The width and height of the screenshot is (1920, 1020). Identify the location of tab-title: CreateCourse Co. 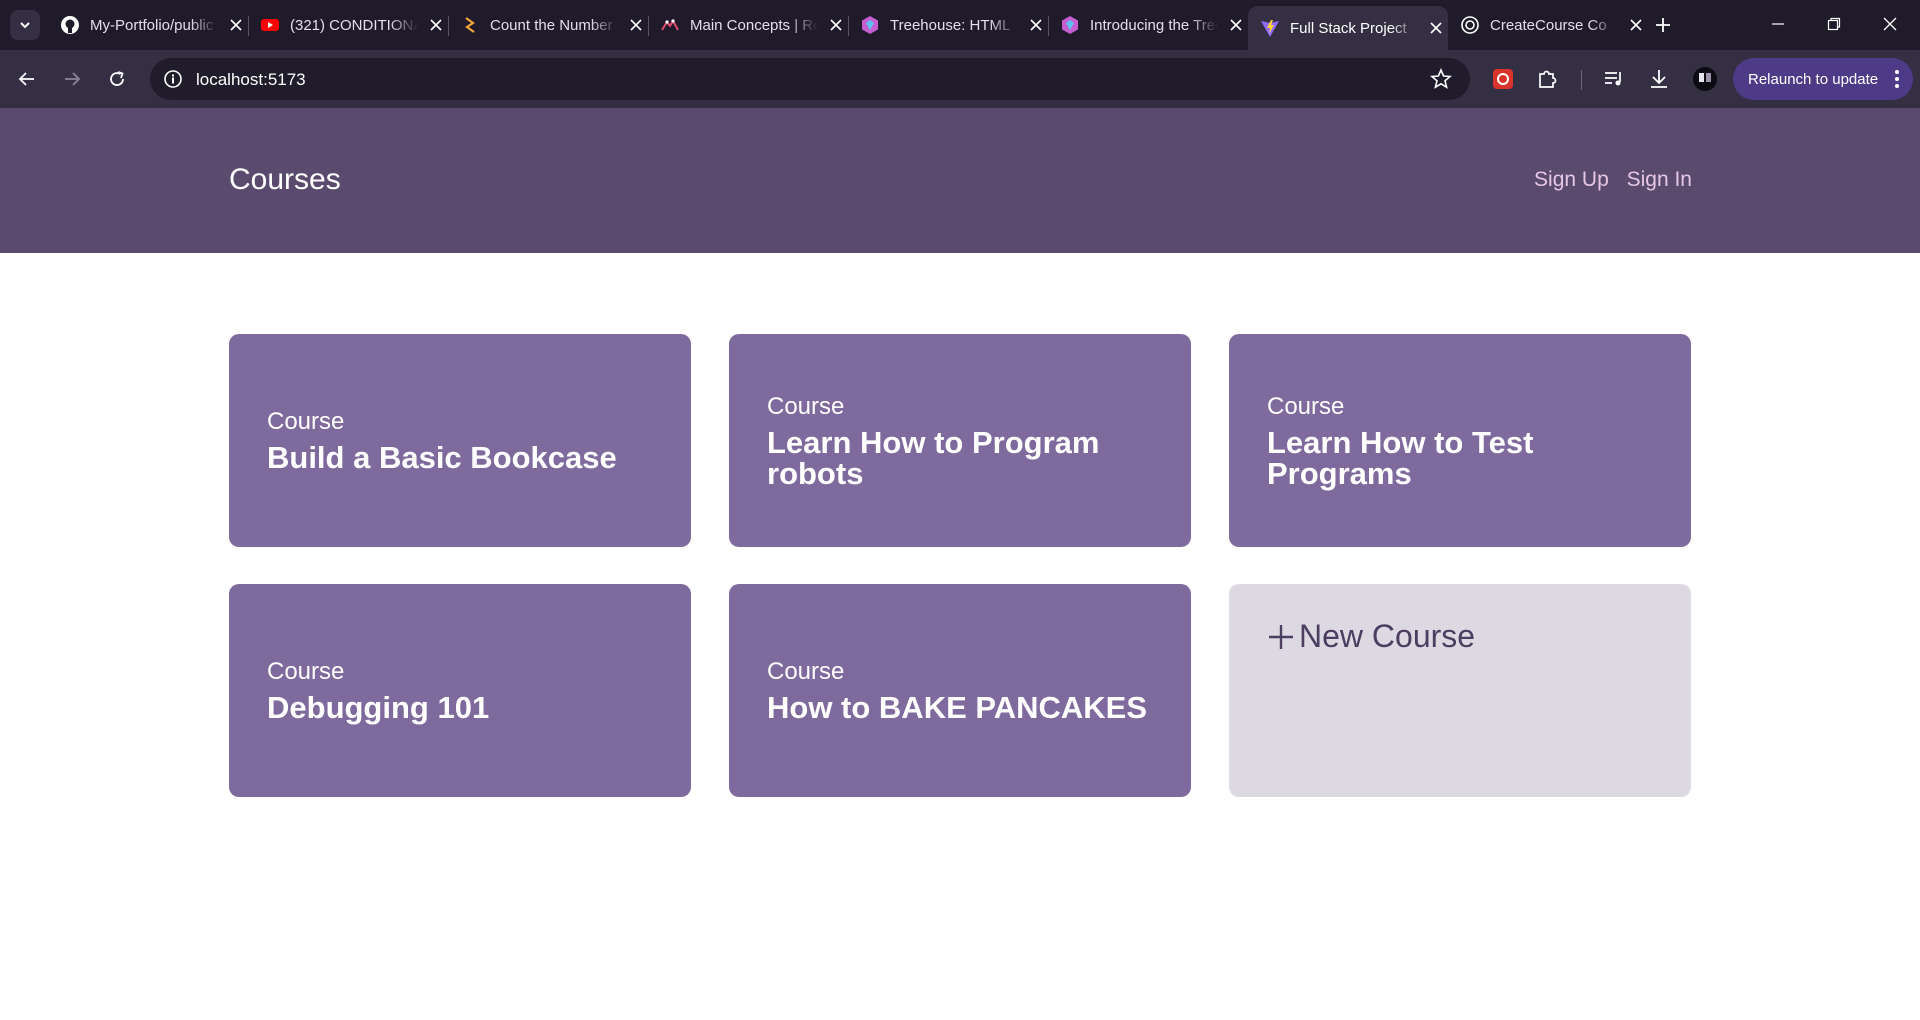
(1548, 25).